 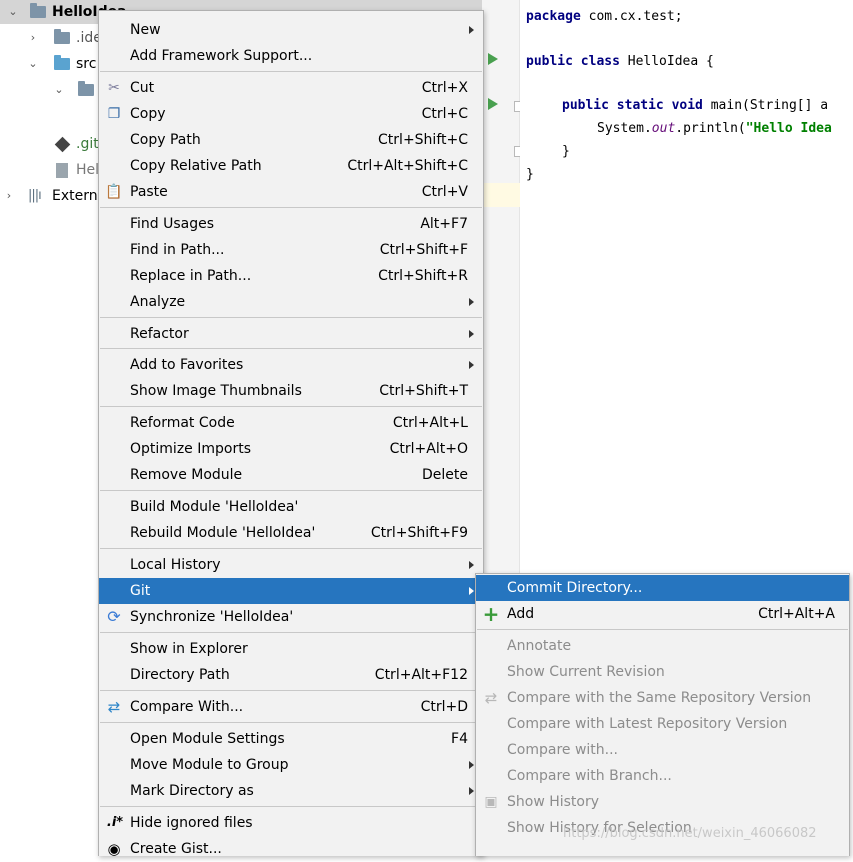 I want to click on menu-item-show-in-explorer: Show in Explorer, so click(x=291, y=649).